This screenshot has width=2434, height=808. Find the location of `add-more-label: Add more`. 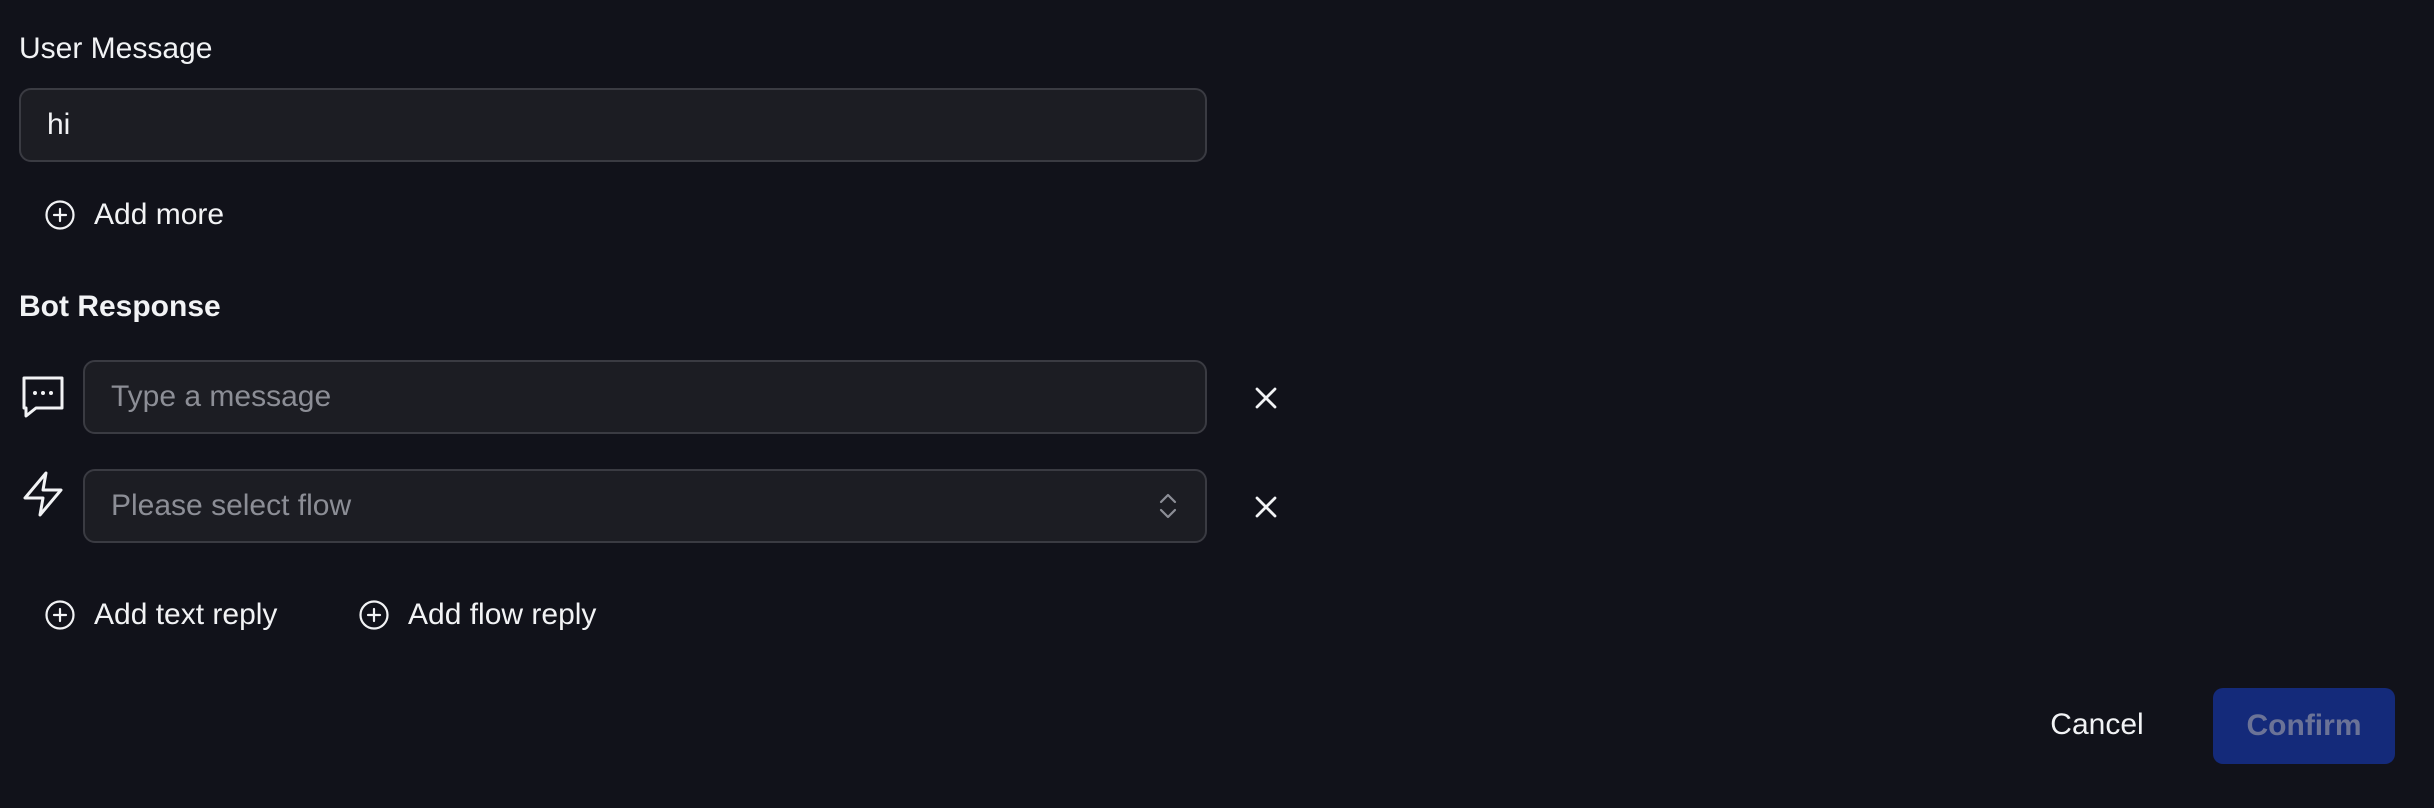

add-more-label: Add more is located at coordinates (159, 214).